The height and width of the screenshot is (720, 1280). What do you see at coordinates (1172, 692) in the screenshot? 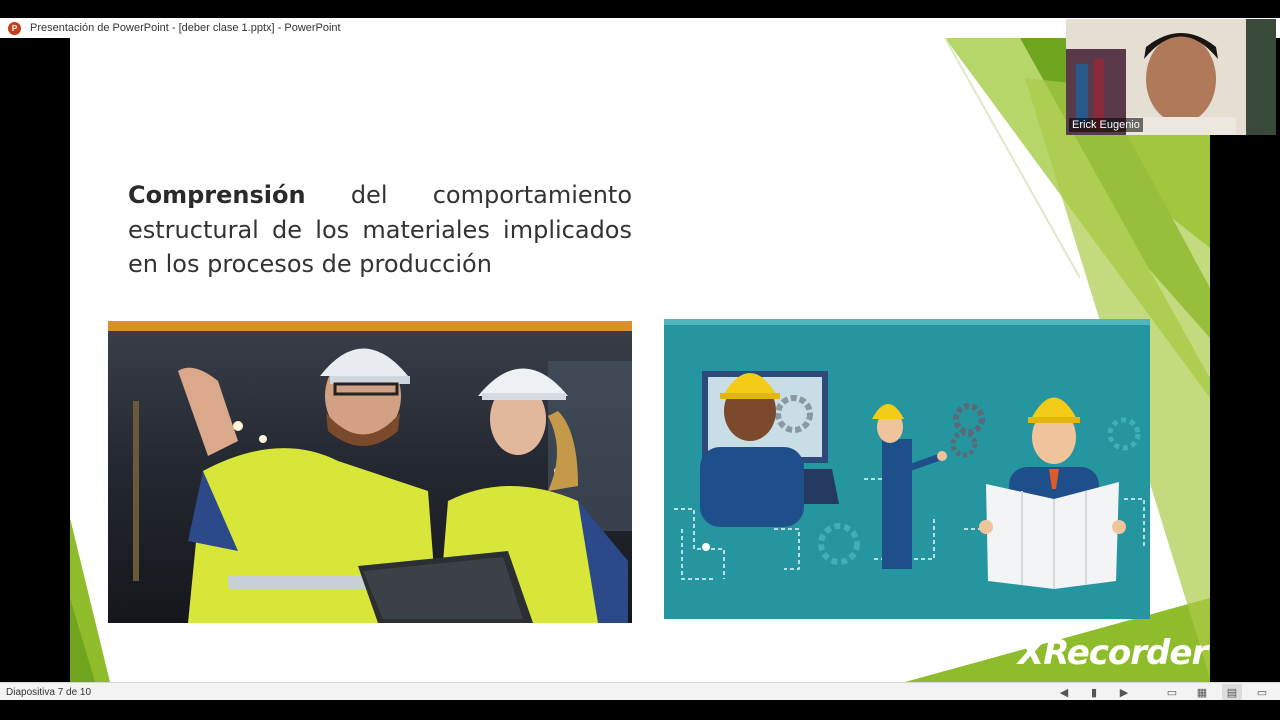
I see `normal-view-icon: ▭` at bounding box center [1172, 692].